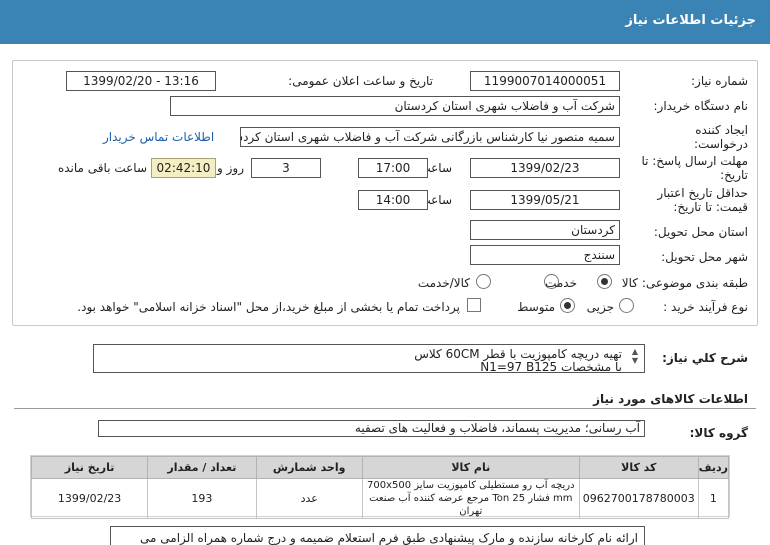 Image resolution: width=770 pixels, height=545 pixels. I want to click on col-name: نام کالا, so click(470, 467).